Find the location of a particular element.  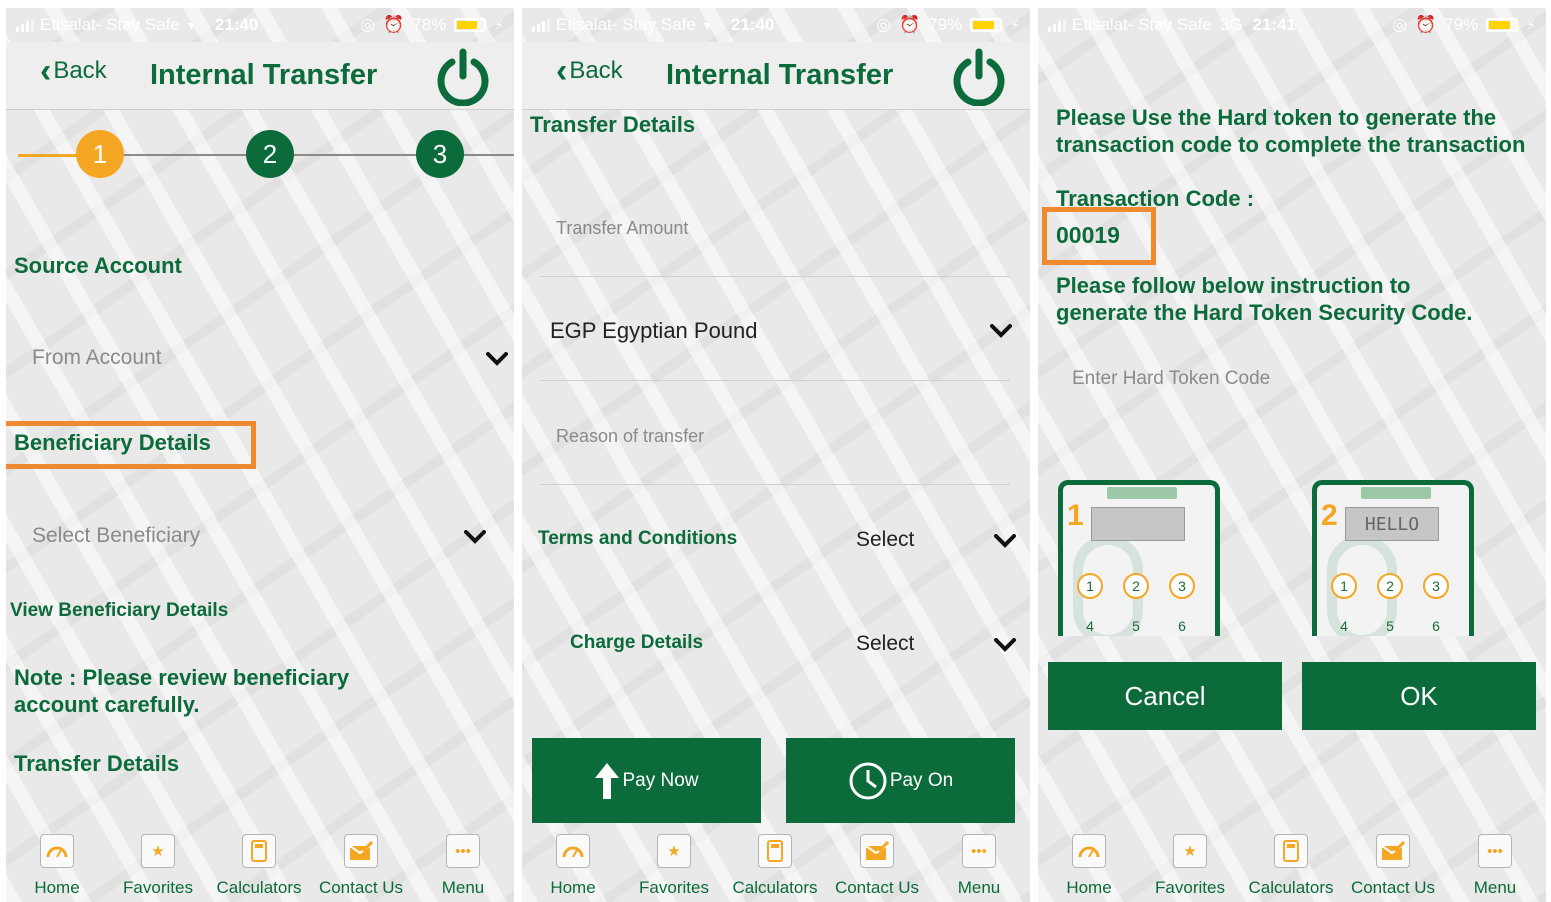

network-type: 3G is located at coordinates (1231, 24).